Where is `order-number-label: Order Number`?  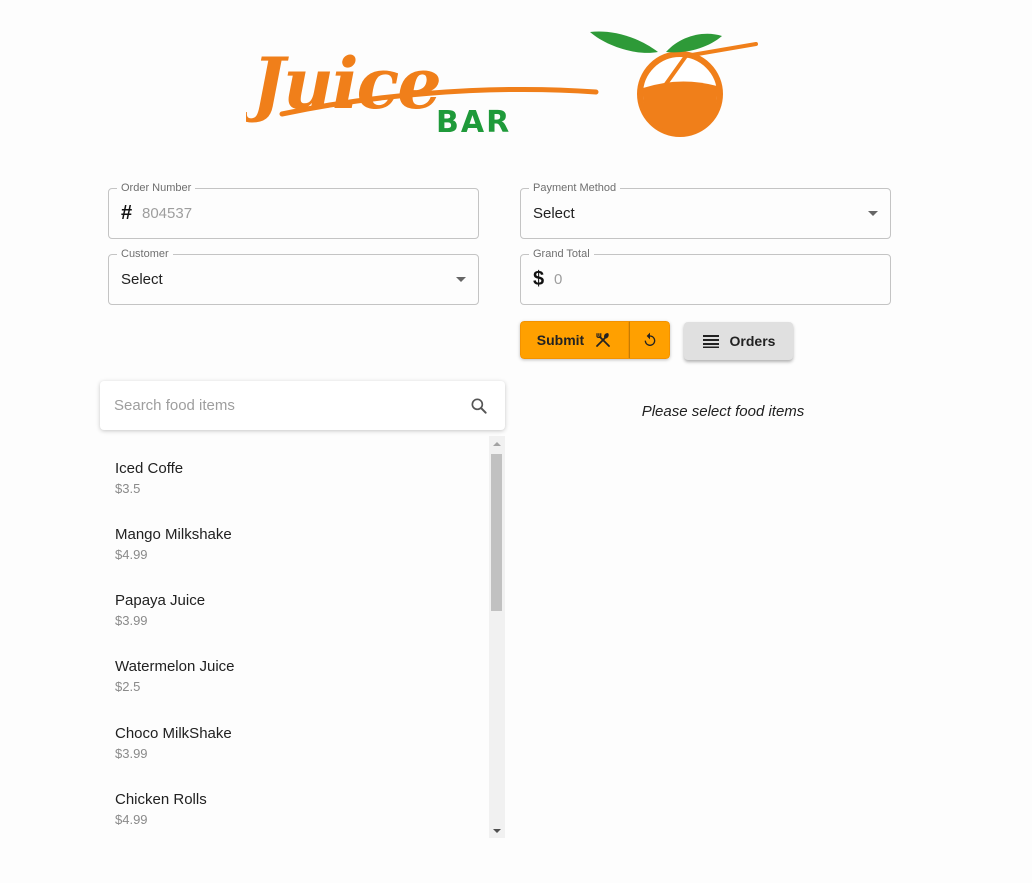 order-number-label: Order Number is located at coordinates (156, 188).